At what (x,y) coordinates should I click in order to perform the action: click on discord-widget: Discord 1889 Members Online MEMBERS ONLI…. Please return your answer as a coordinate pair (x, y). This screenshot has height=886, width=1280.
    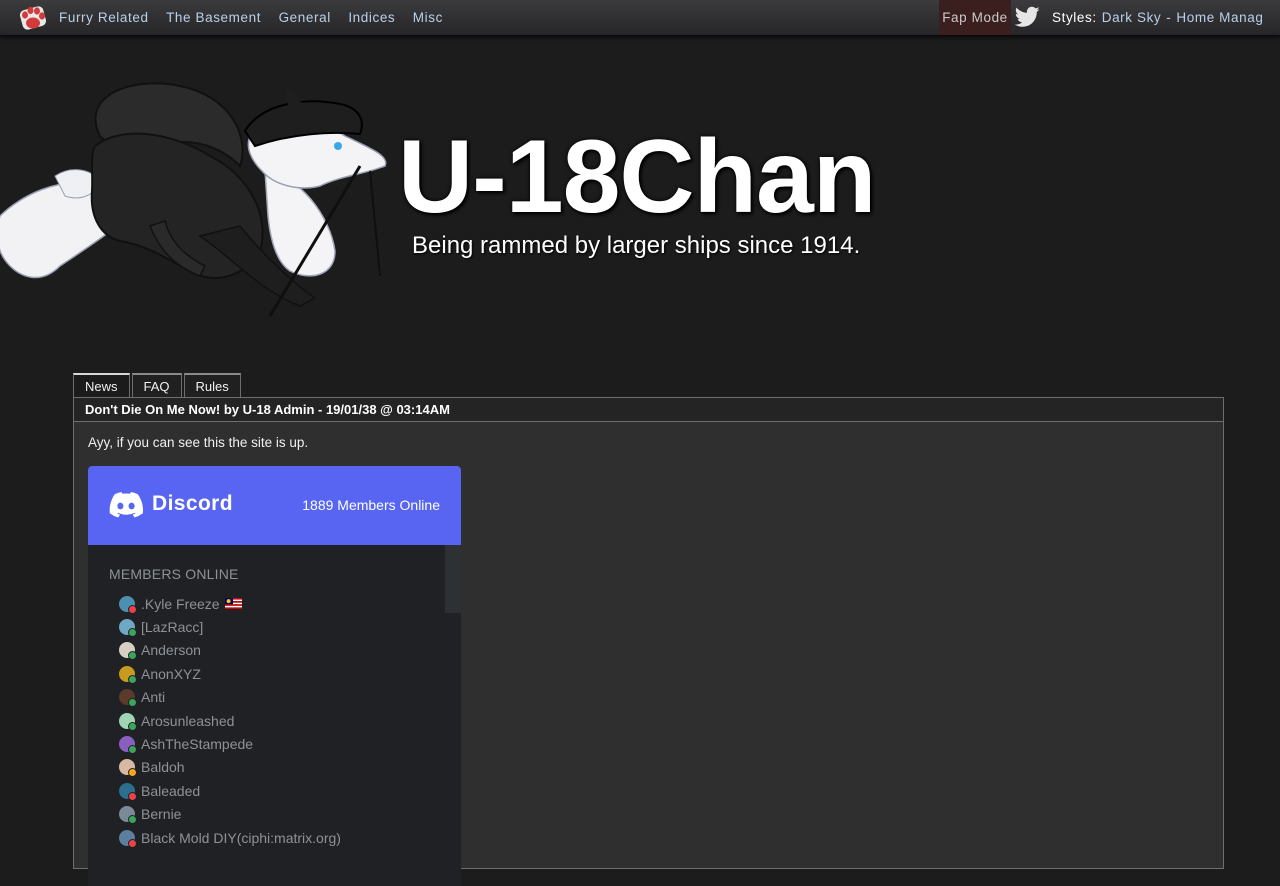
    Looking at the image, I should click on (274, 676).